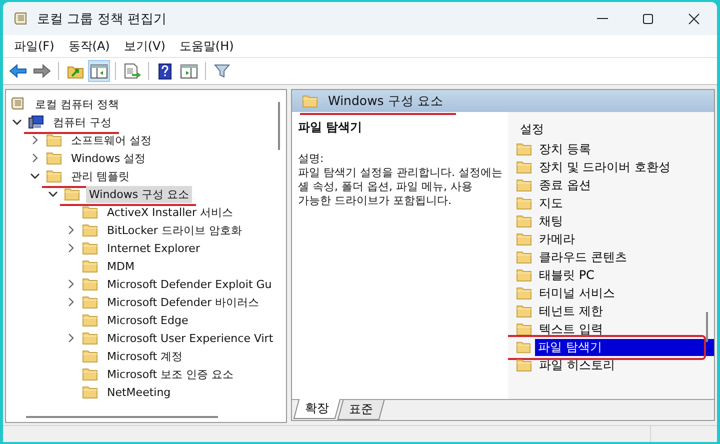  Describe the element at coordinates (311, 159) in the screenshot. I see `description-label: 설명:` at that location.